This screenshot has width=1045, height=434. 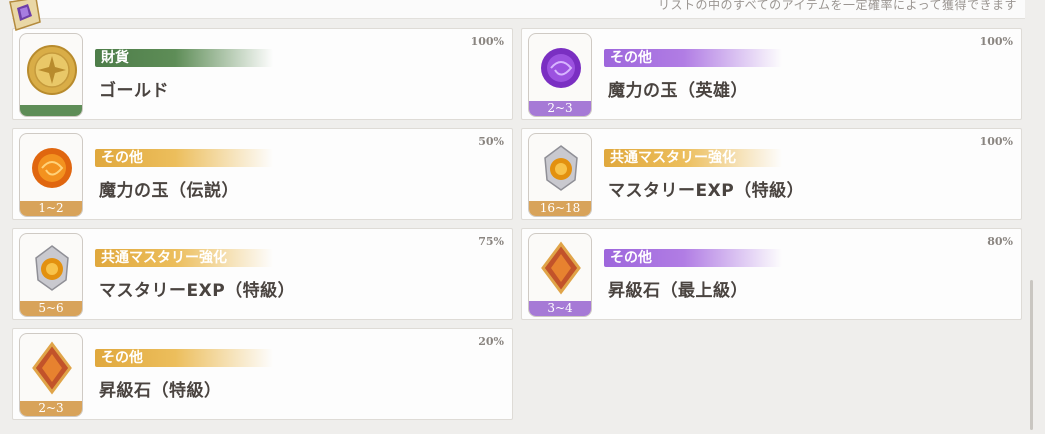 I want to click on reward-card: 5~6 共通マスタリー強化 マスタリーEXP（特級） 75%, so click(x=262, y=274).